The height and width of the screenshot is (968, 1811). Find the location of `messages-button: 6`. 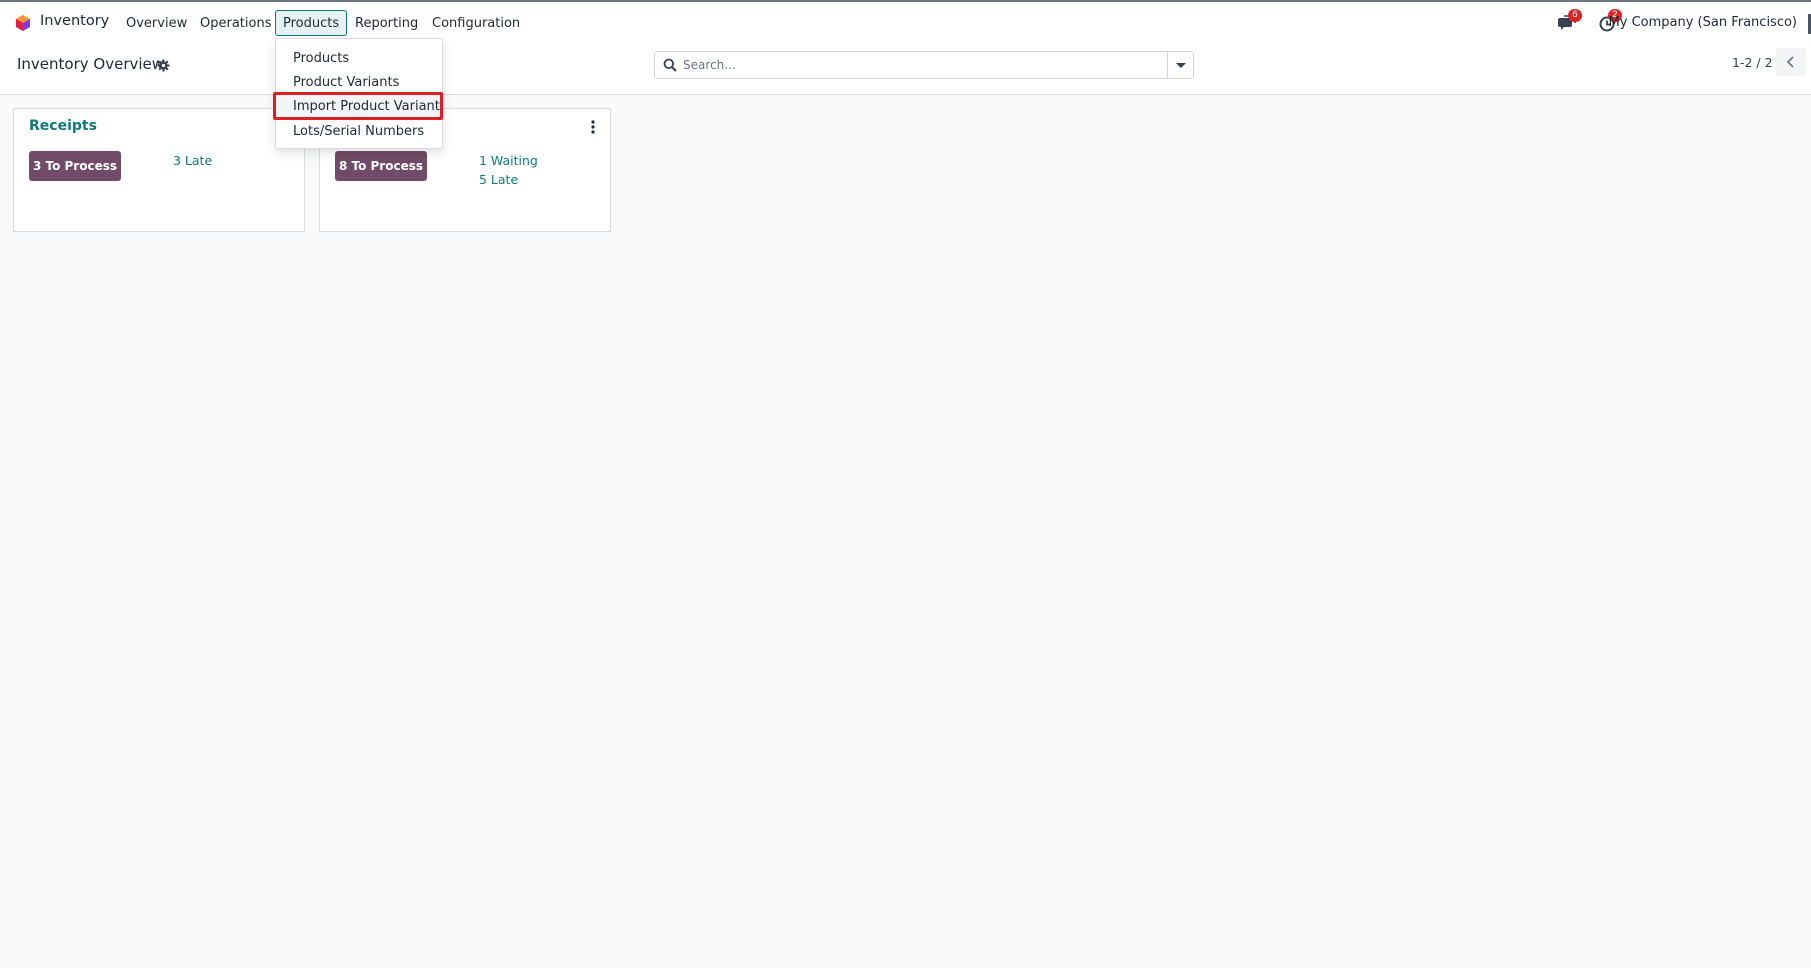

messages-button: 6 is located at coordinates (1570, 20).